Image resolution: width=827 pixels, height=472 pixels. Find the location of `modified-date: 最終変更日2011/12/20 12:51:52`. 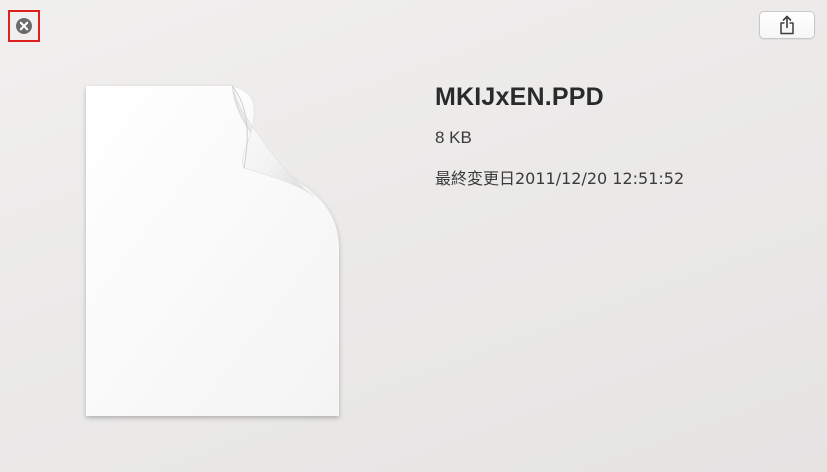

modified-date: 最終変更日2011/12/20 12:51:52 is located at coordinates (560, 178).